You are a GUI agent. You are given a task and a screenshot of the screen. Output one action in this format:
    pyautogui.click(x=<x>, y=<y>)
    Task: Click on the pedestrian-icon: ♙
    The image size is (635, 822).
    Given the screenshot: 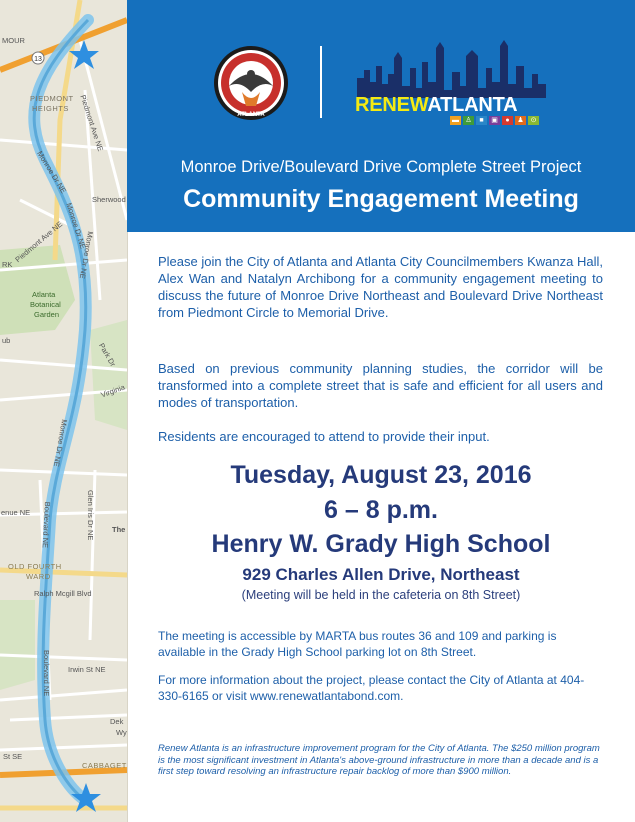 What is the action you would take?
    pyautogui.click(x=468, y=120)
    